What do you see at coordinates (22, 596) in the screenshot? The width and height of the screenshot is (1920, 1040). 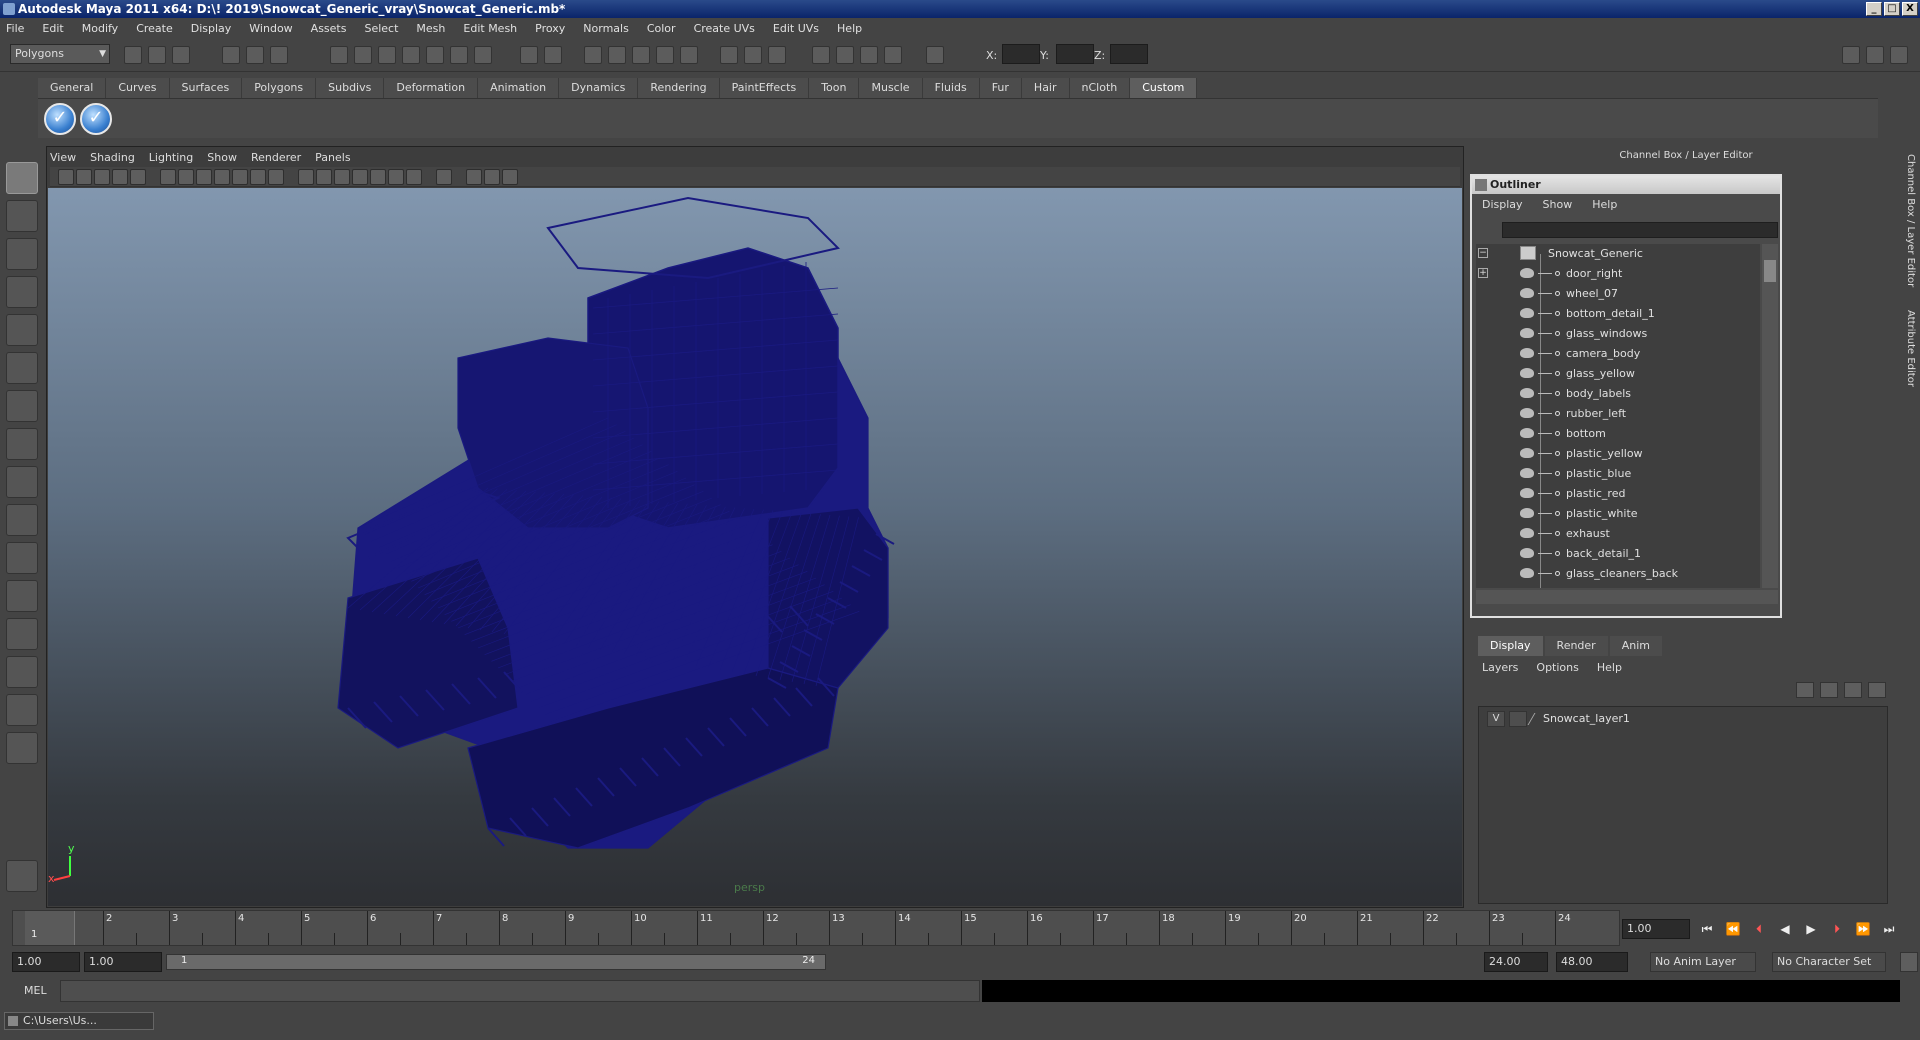 I see `four-view-layout-icon` at bounding box center [22, 596].